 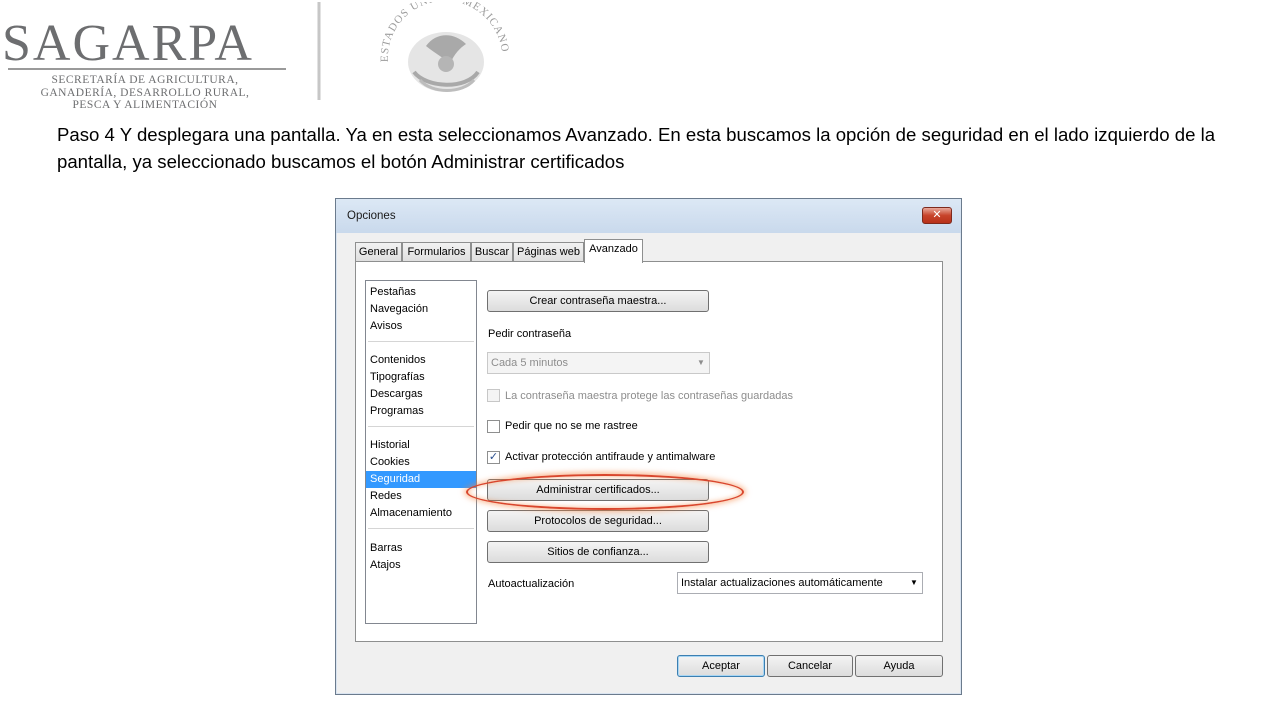 What do you see at coordinates (421, 479) in the screenshot?
I see `category-item-seguridad: Seguridad` at bounding box center [421, 479].